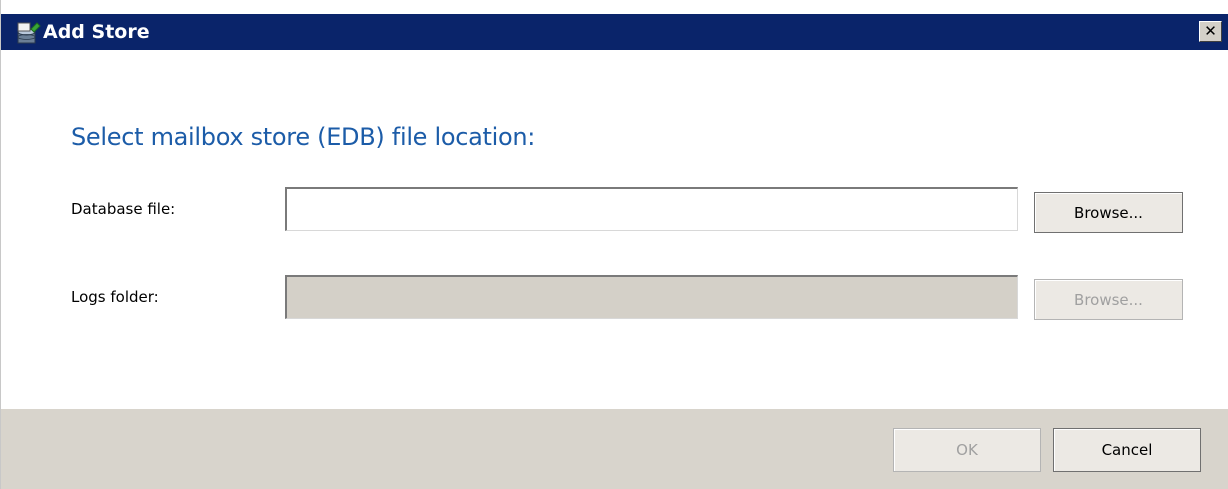 The height and width of the screenshot is (489, 1228). What do you see at coordinates (29, 33) in the screenshot?
I see `mailbox-store-icon` at bounding box center [29, 33].